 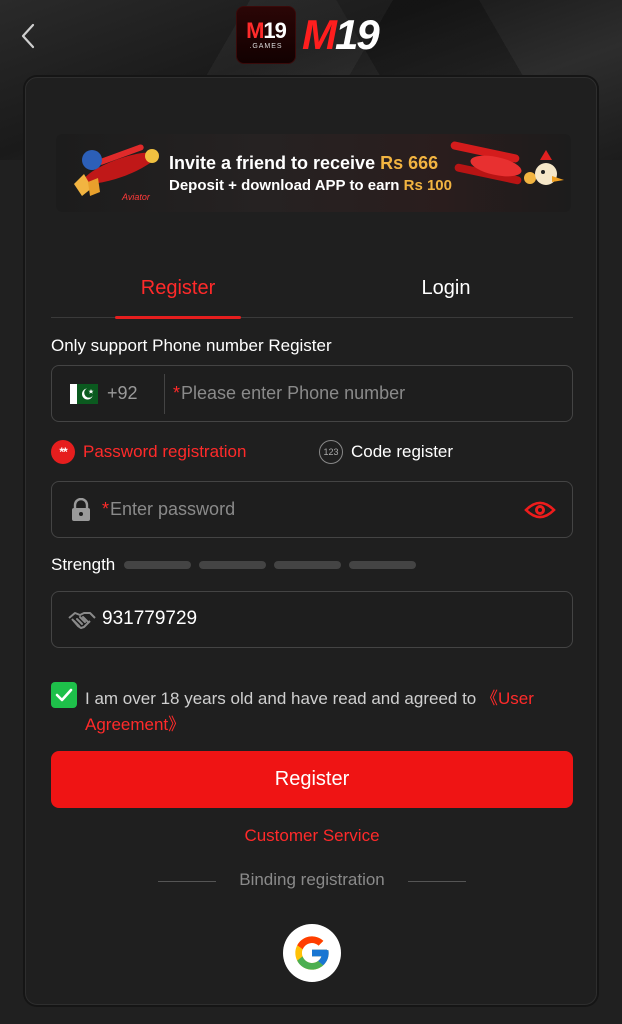 I want to click on password-input: *Enter password, so click(x=168, y=509).